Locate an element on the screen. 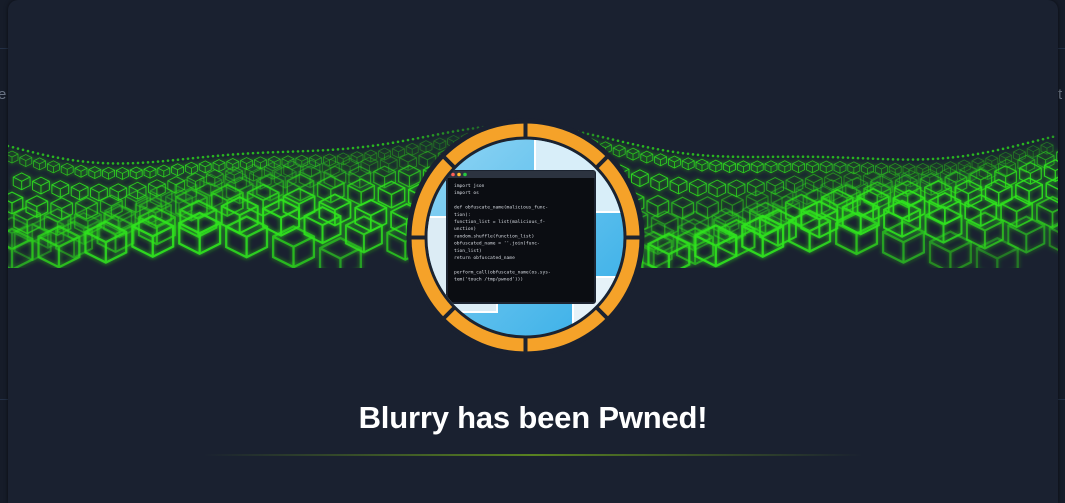 This screenshot has width=1065, height=503. terminal-code-line: obfuscated_name = ''.join(func- is located at coordinates (497, 244).